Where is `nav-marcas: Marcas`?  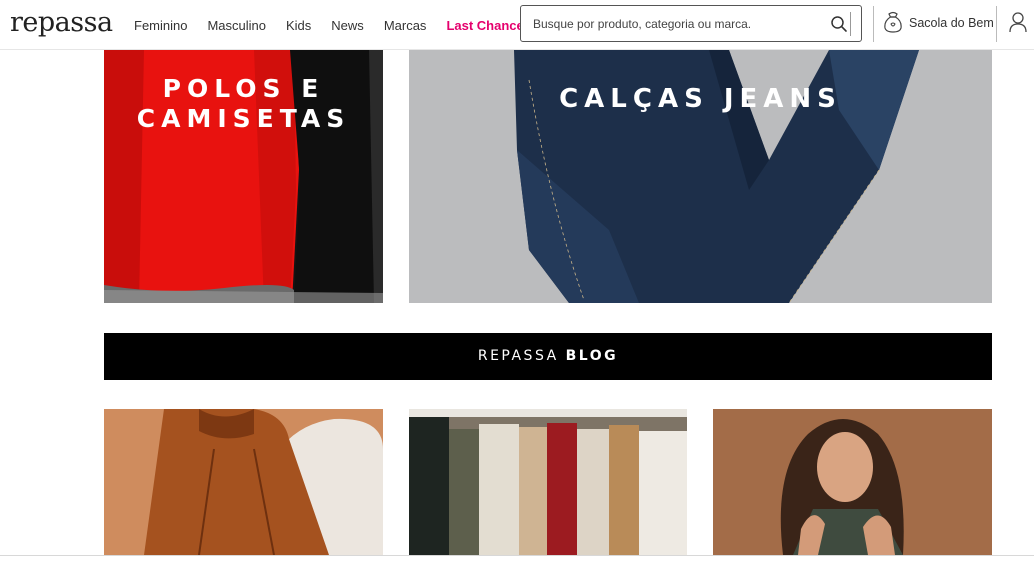
nav-marcas: Marcas is located at coordinates (405, 26).